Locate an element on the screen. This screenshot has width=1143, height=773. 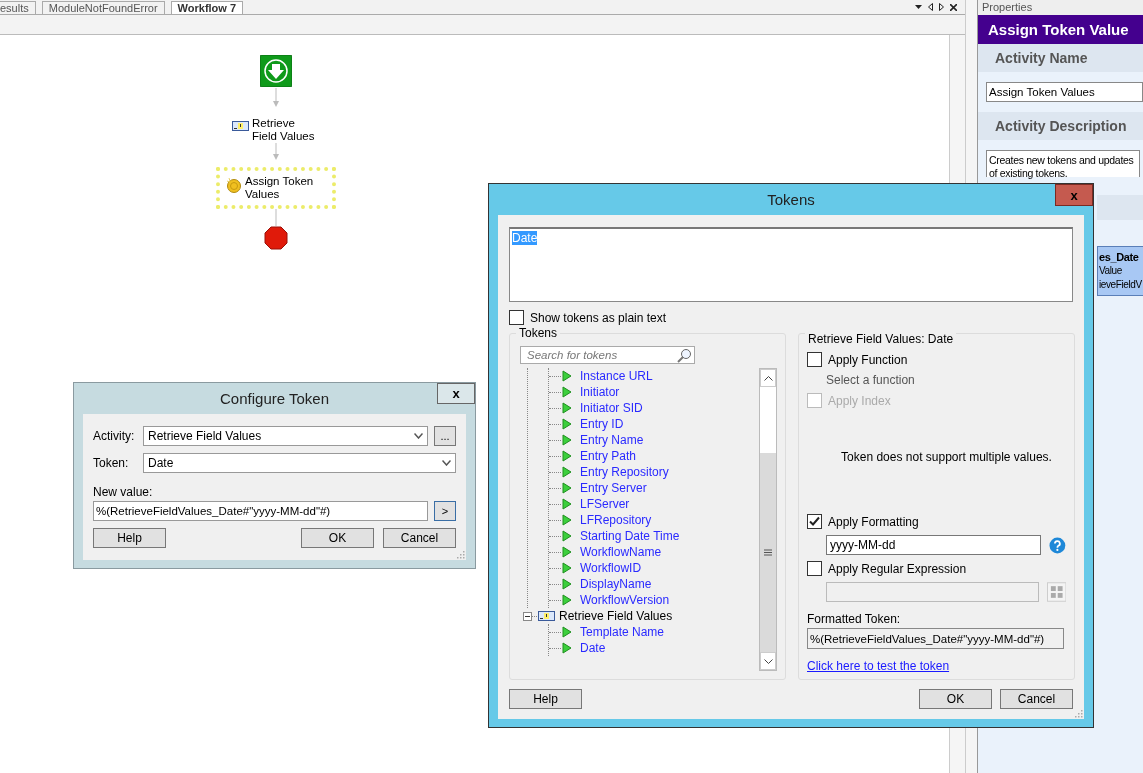
coin-icon is located at coordinates (234, 185).